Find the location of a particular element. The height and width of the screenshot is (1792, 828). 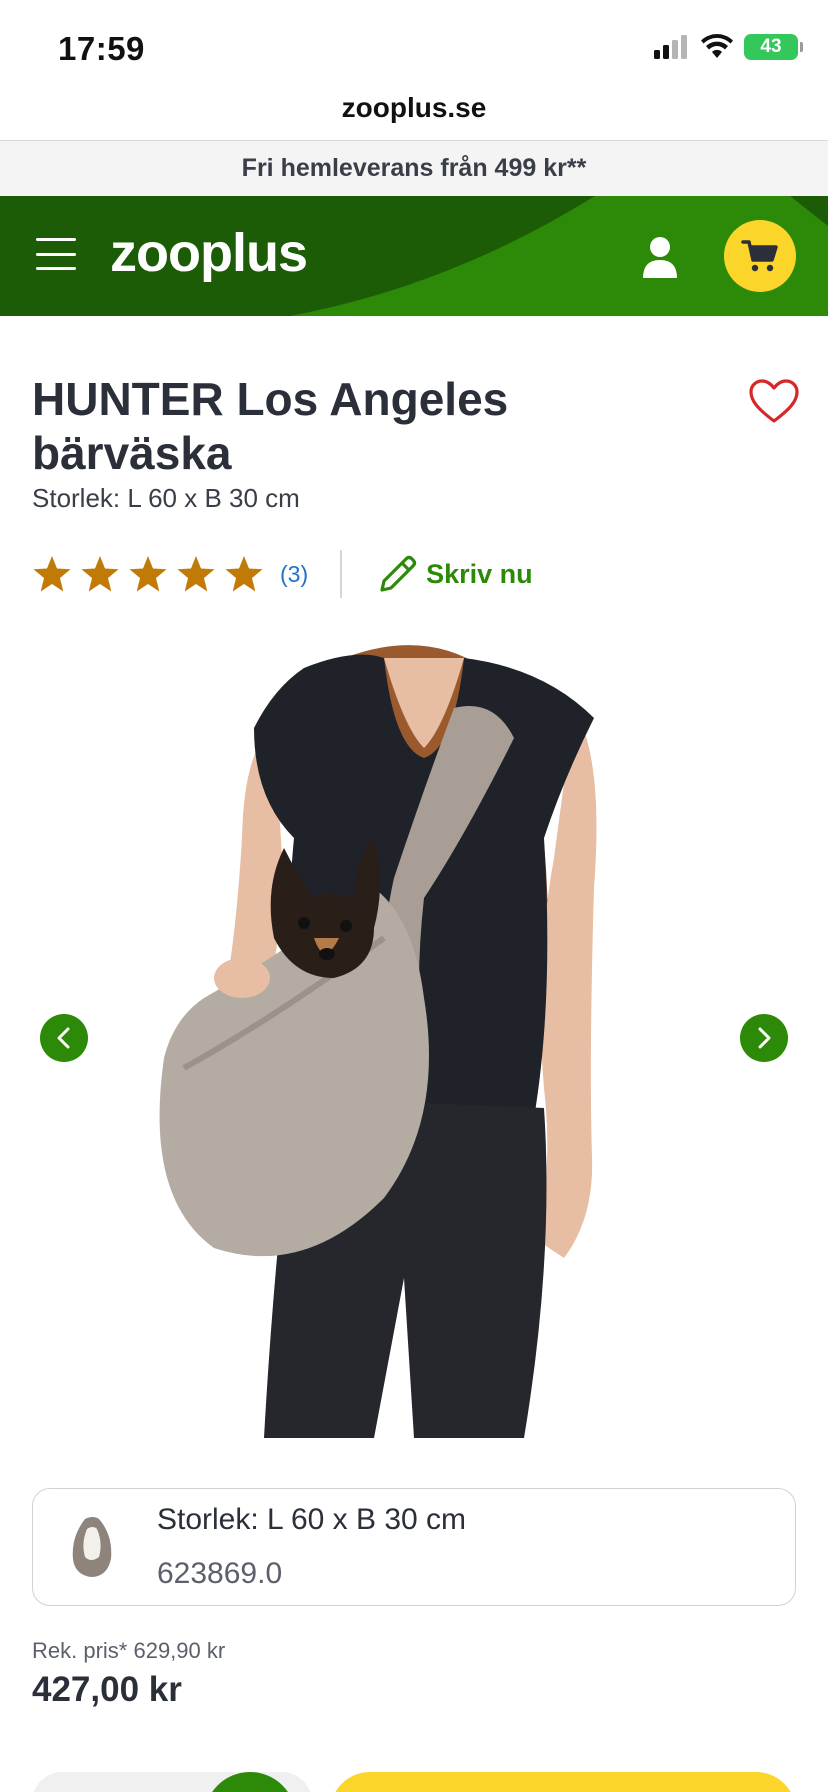

browser-url: zooplus.se is located at coordinates (414, 116).